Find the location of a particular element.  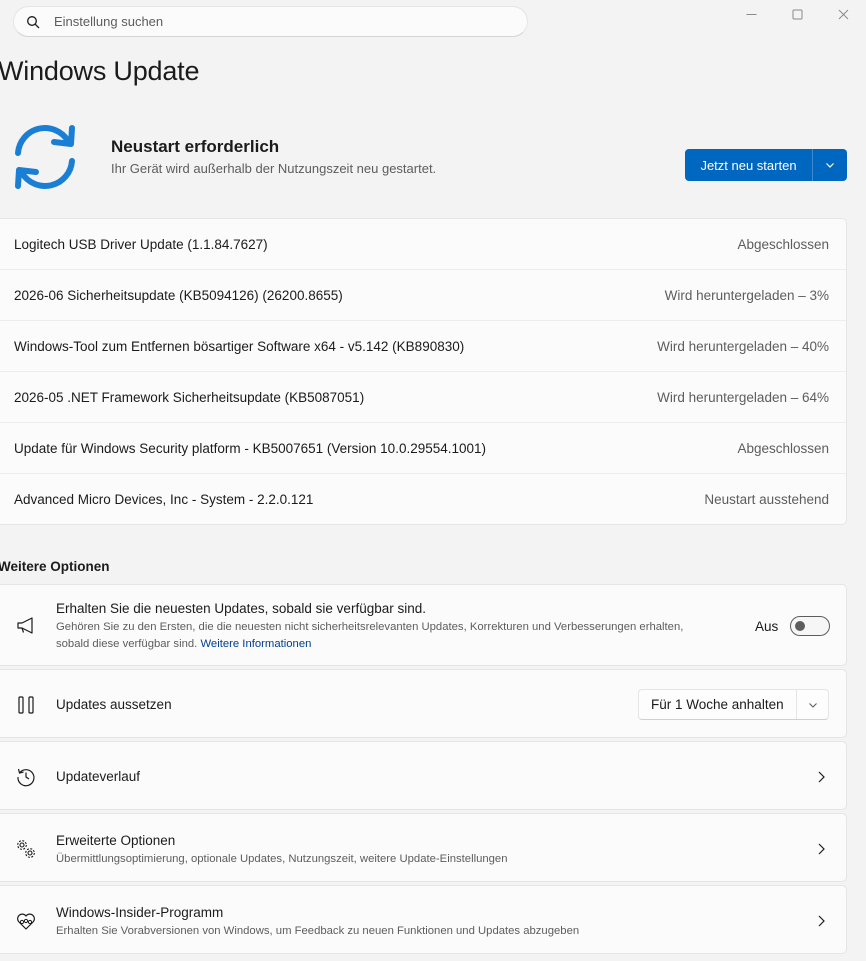

toggle-knob is located at coordinates (800, 626).